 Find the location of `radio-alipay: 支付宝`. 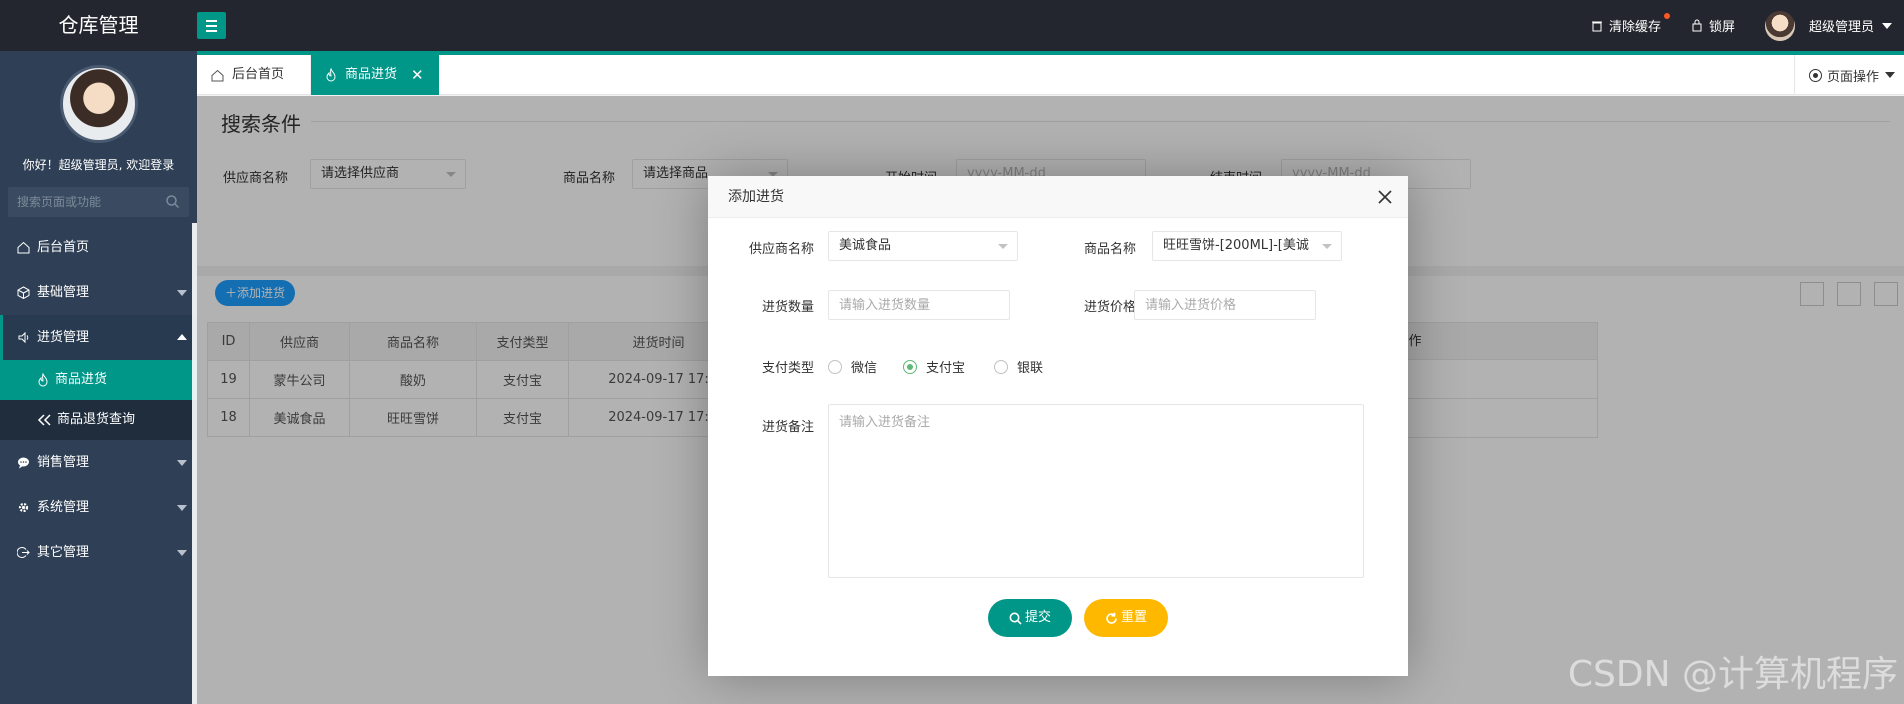

radio-alipay: 支付宝 is located at coordinates (934, 366).